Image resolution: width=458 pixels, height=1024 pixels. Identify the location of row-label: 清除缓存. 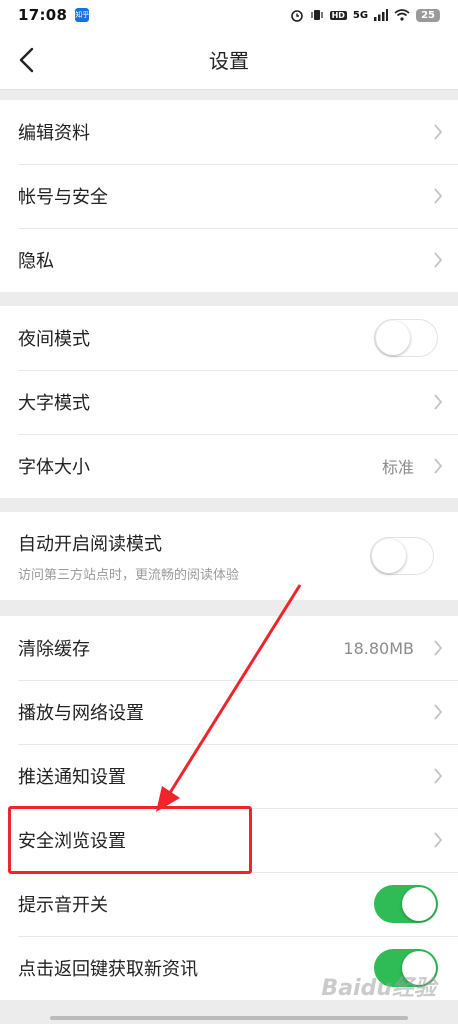
(54, 649).